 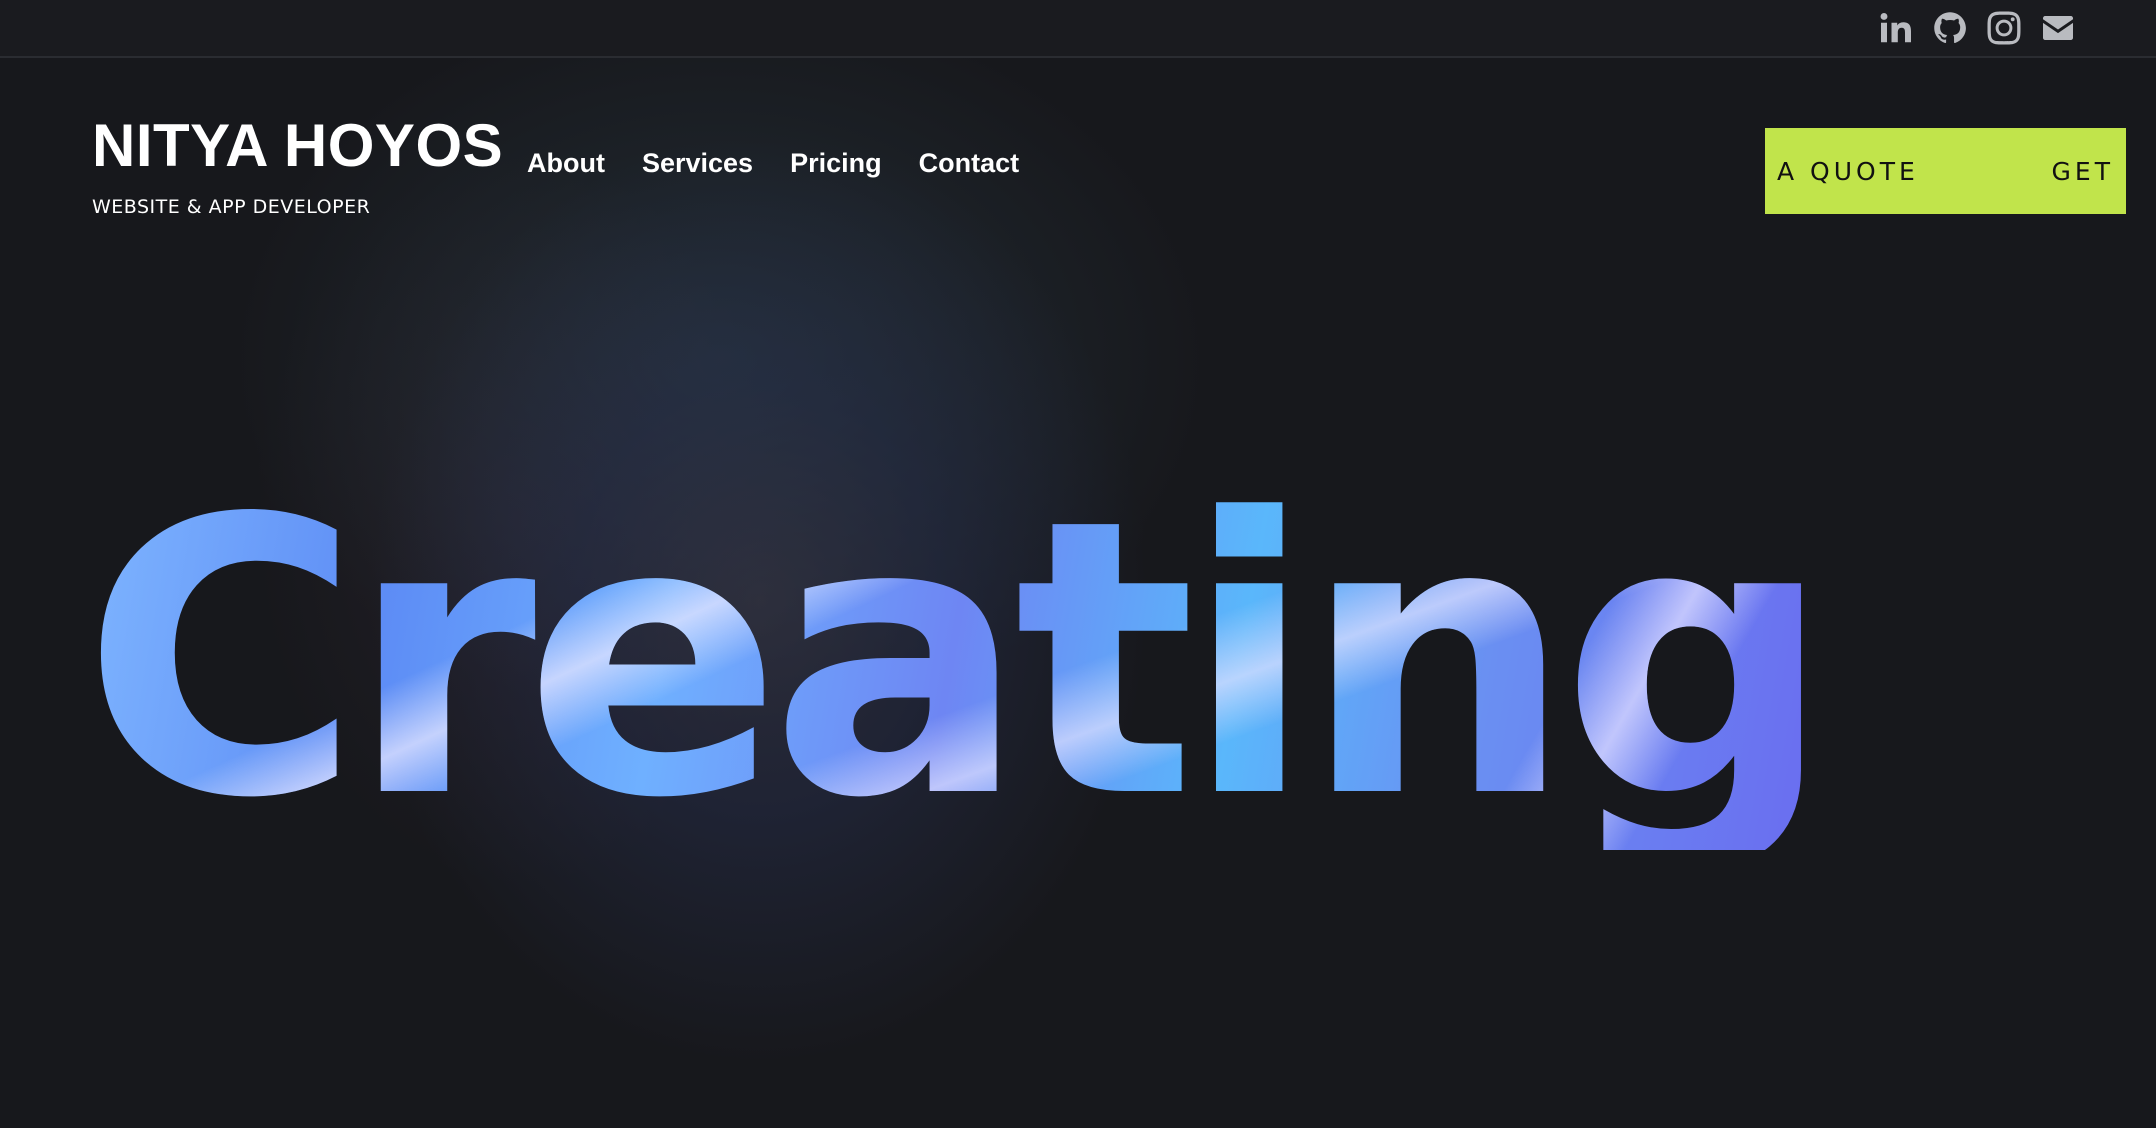 What do you see at coordinates (2058, 28) in the screenshot?
I see `email-icon` at bounding box center [2058, 28].